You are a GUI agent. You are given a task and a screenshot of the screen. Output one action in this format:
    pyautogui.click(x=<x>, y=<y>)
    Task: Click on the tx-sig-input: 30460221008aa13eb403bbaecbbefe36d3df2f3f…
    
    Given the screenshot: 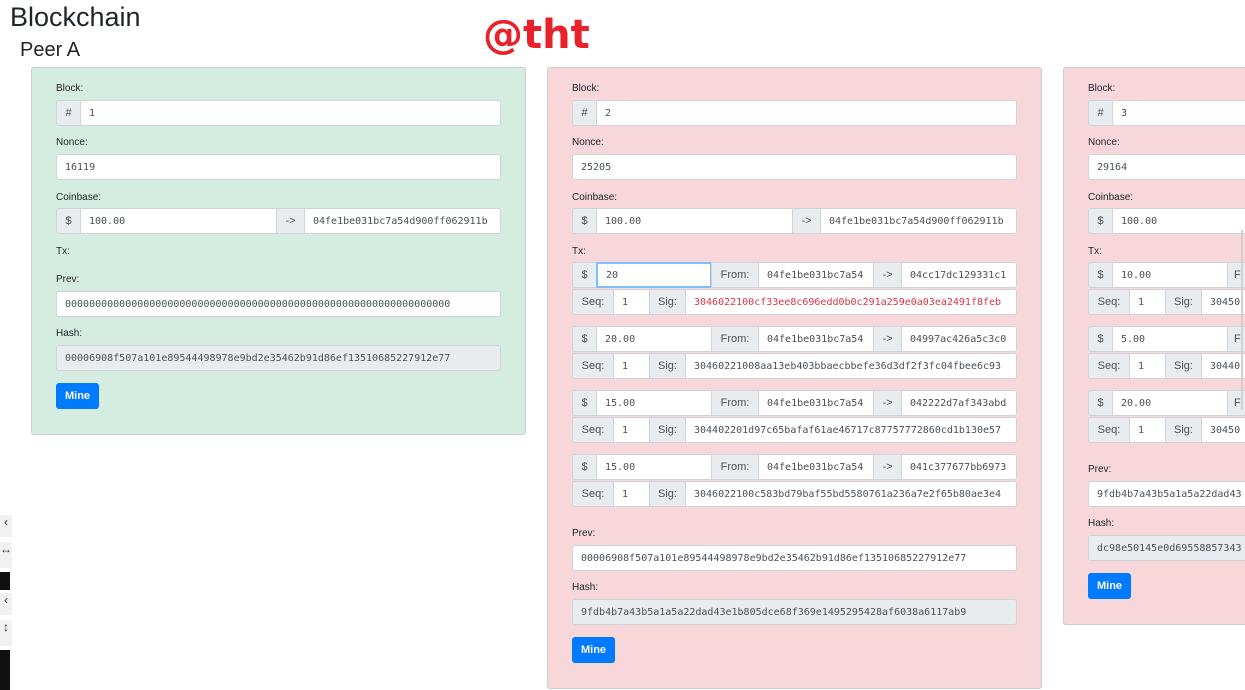 What is the action you would take?
    pyautogui.click(x=851, y=366)
    